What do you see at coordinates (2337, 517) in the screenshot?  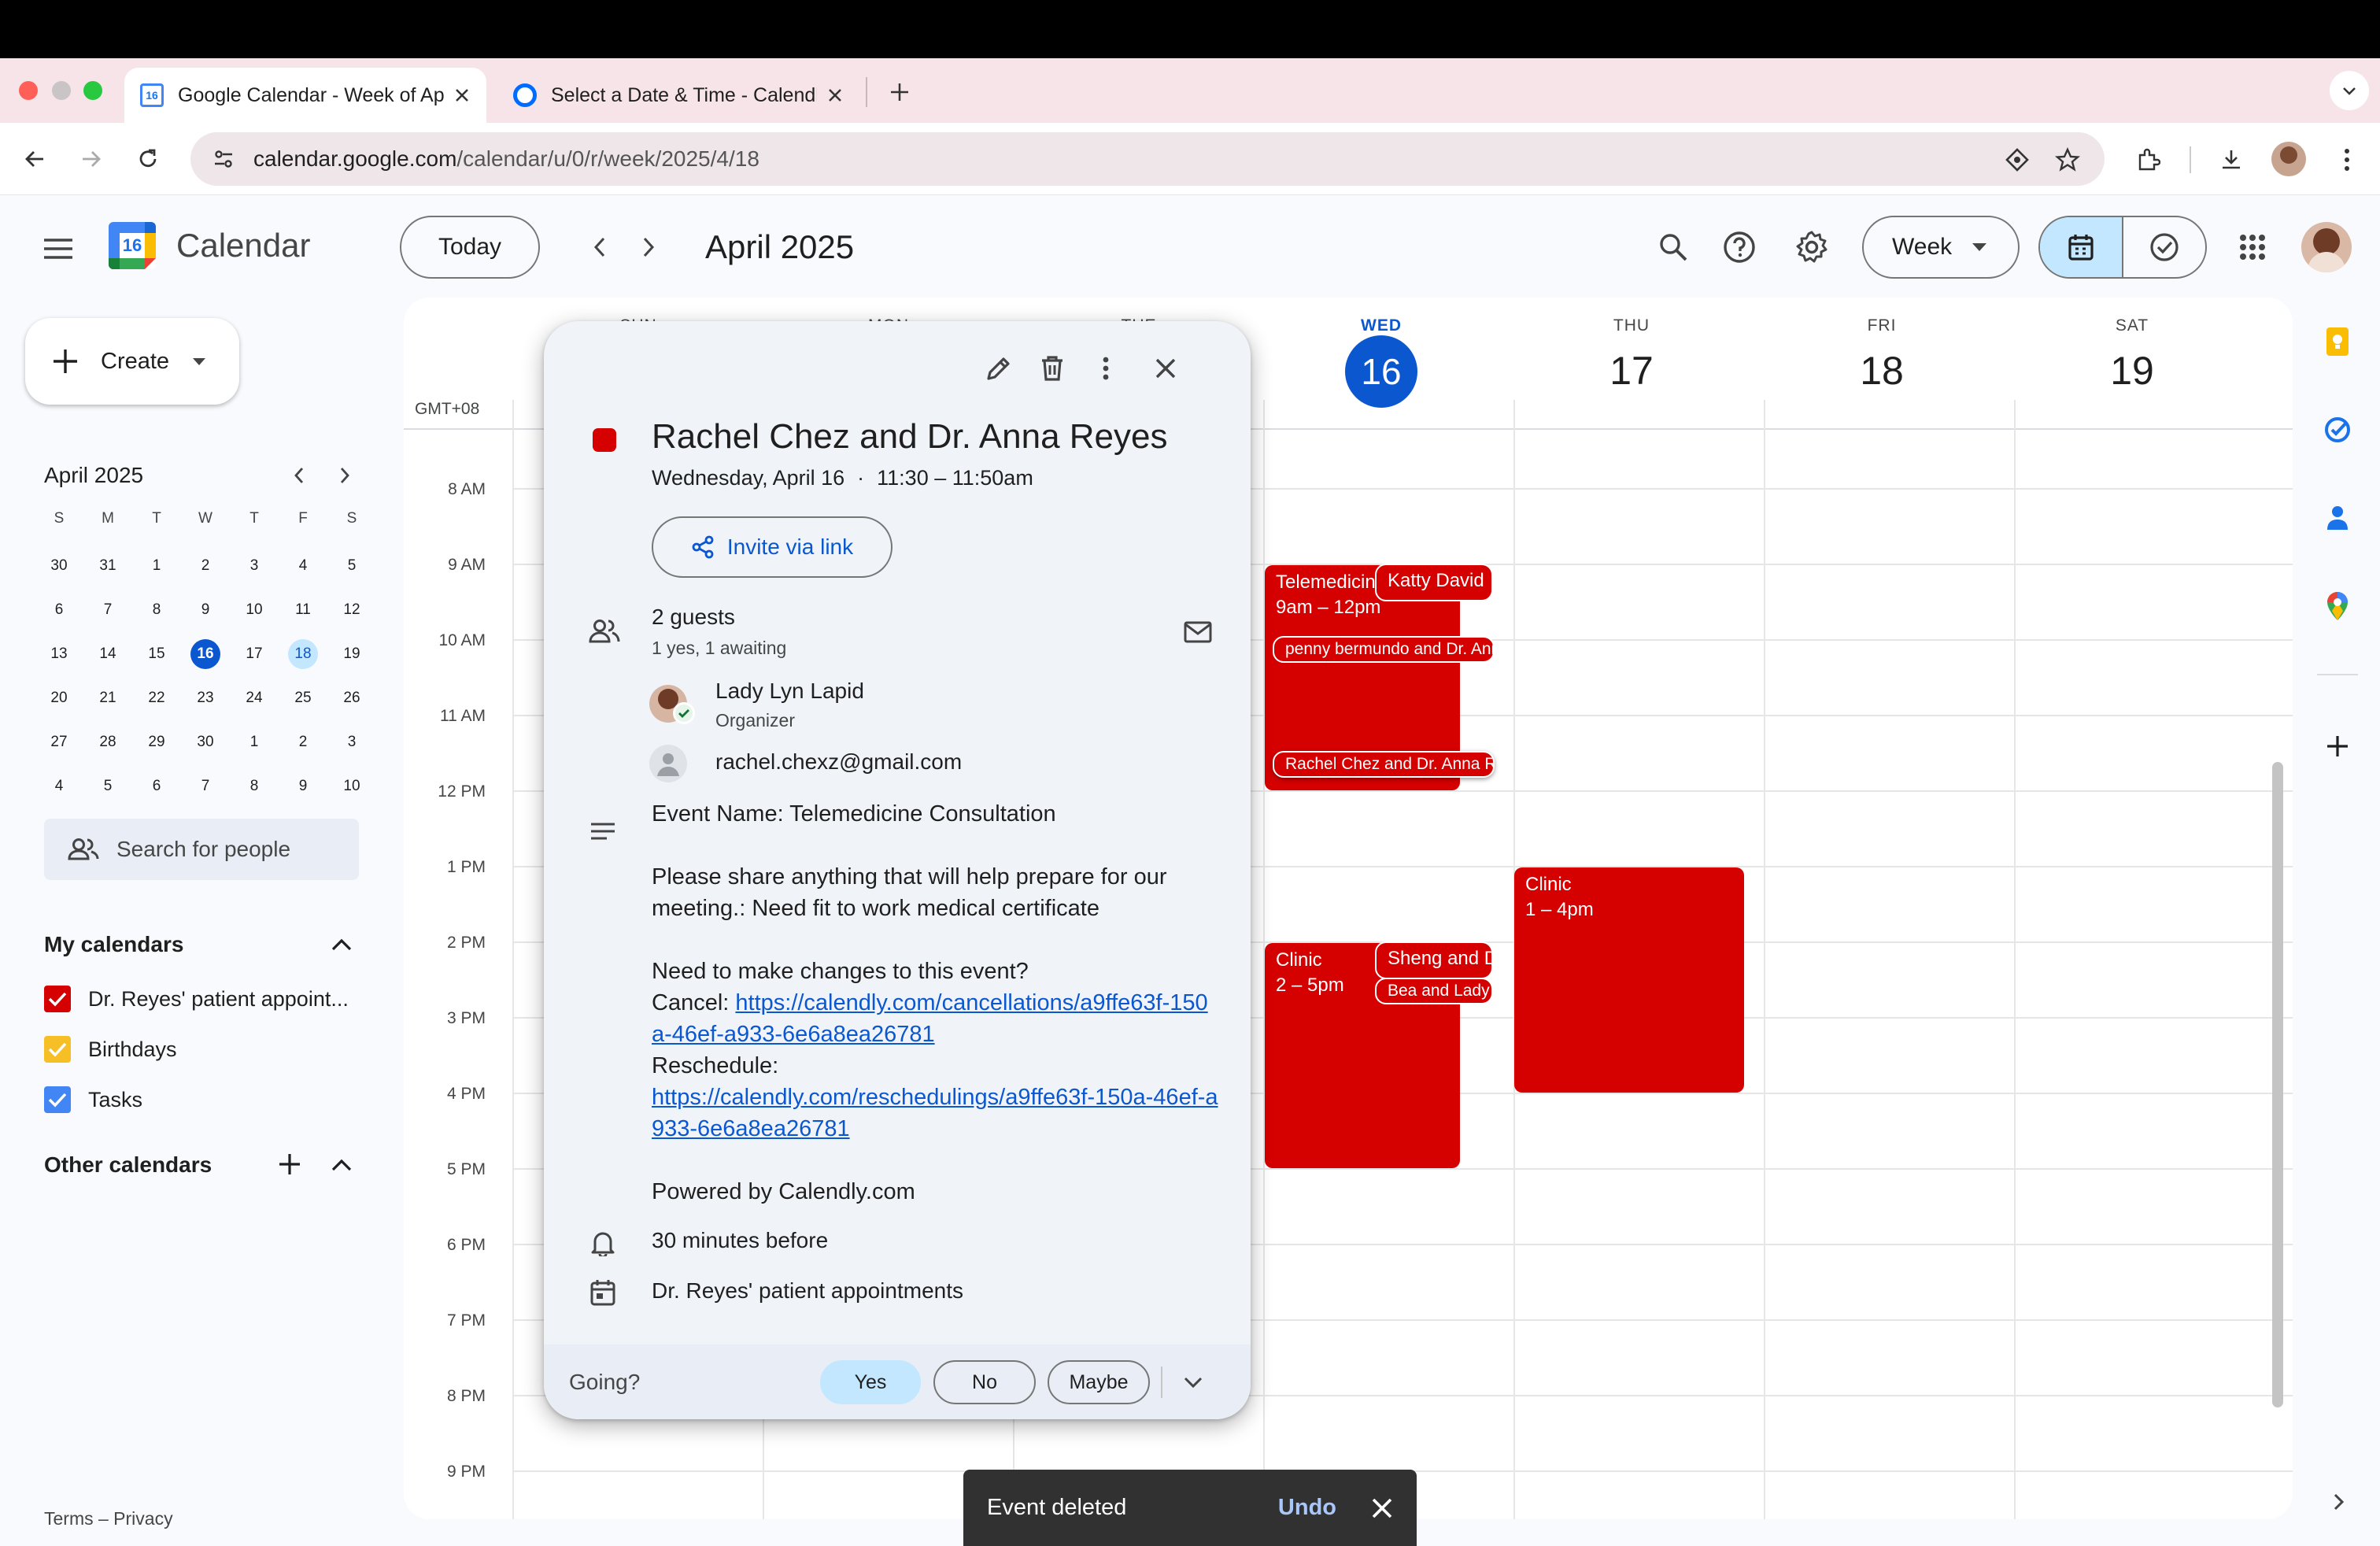 I see `contacts-icon` at bounding box center [2337, 517].